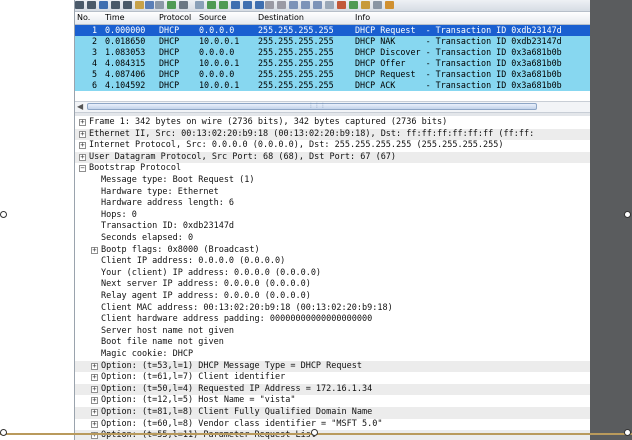 The width and height of the screenshot is (632, 440). What do you see at coordinates (332, 107) in the screenshot?
I see `packet-list-horizontal-scrollbar: ◀ ⋮⋮⋮` at bounding box center [332, 107].